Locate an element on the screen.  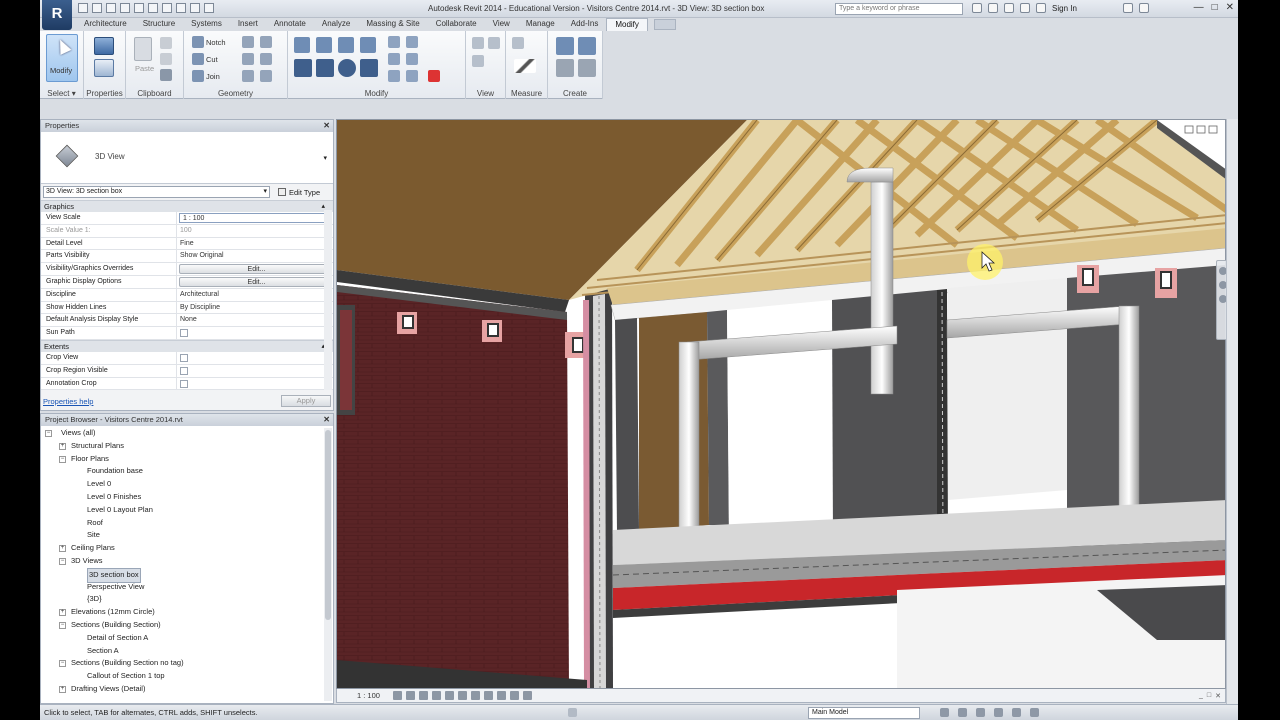
filter-icon is located at coordinates (1034, 712).